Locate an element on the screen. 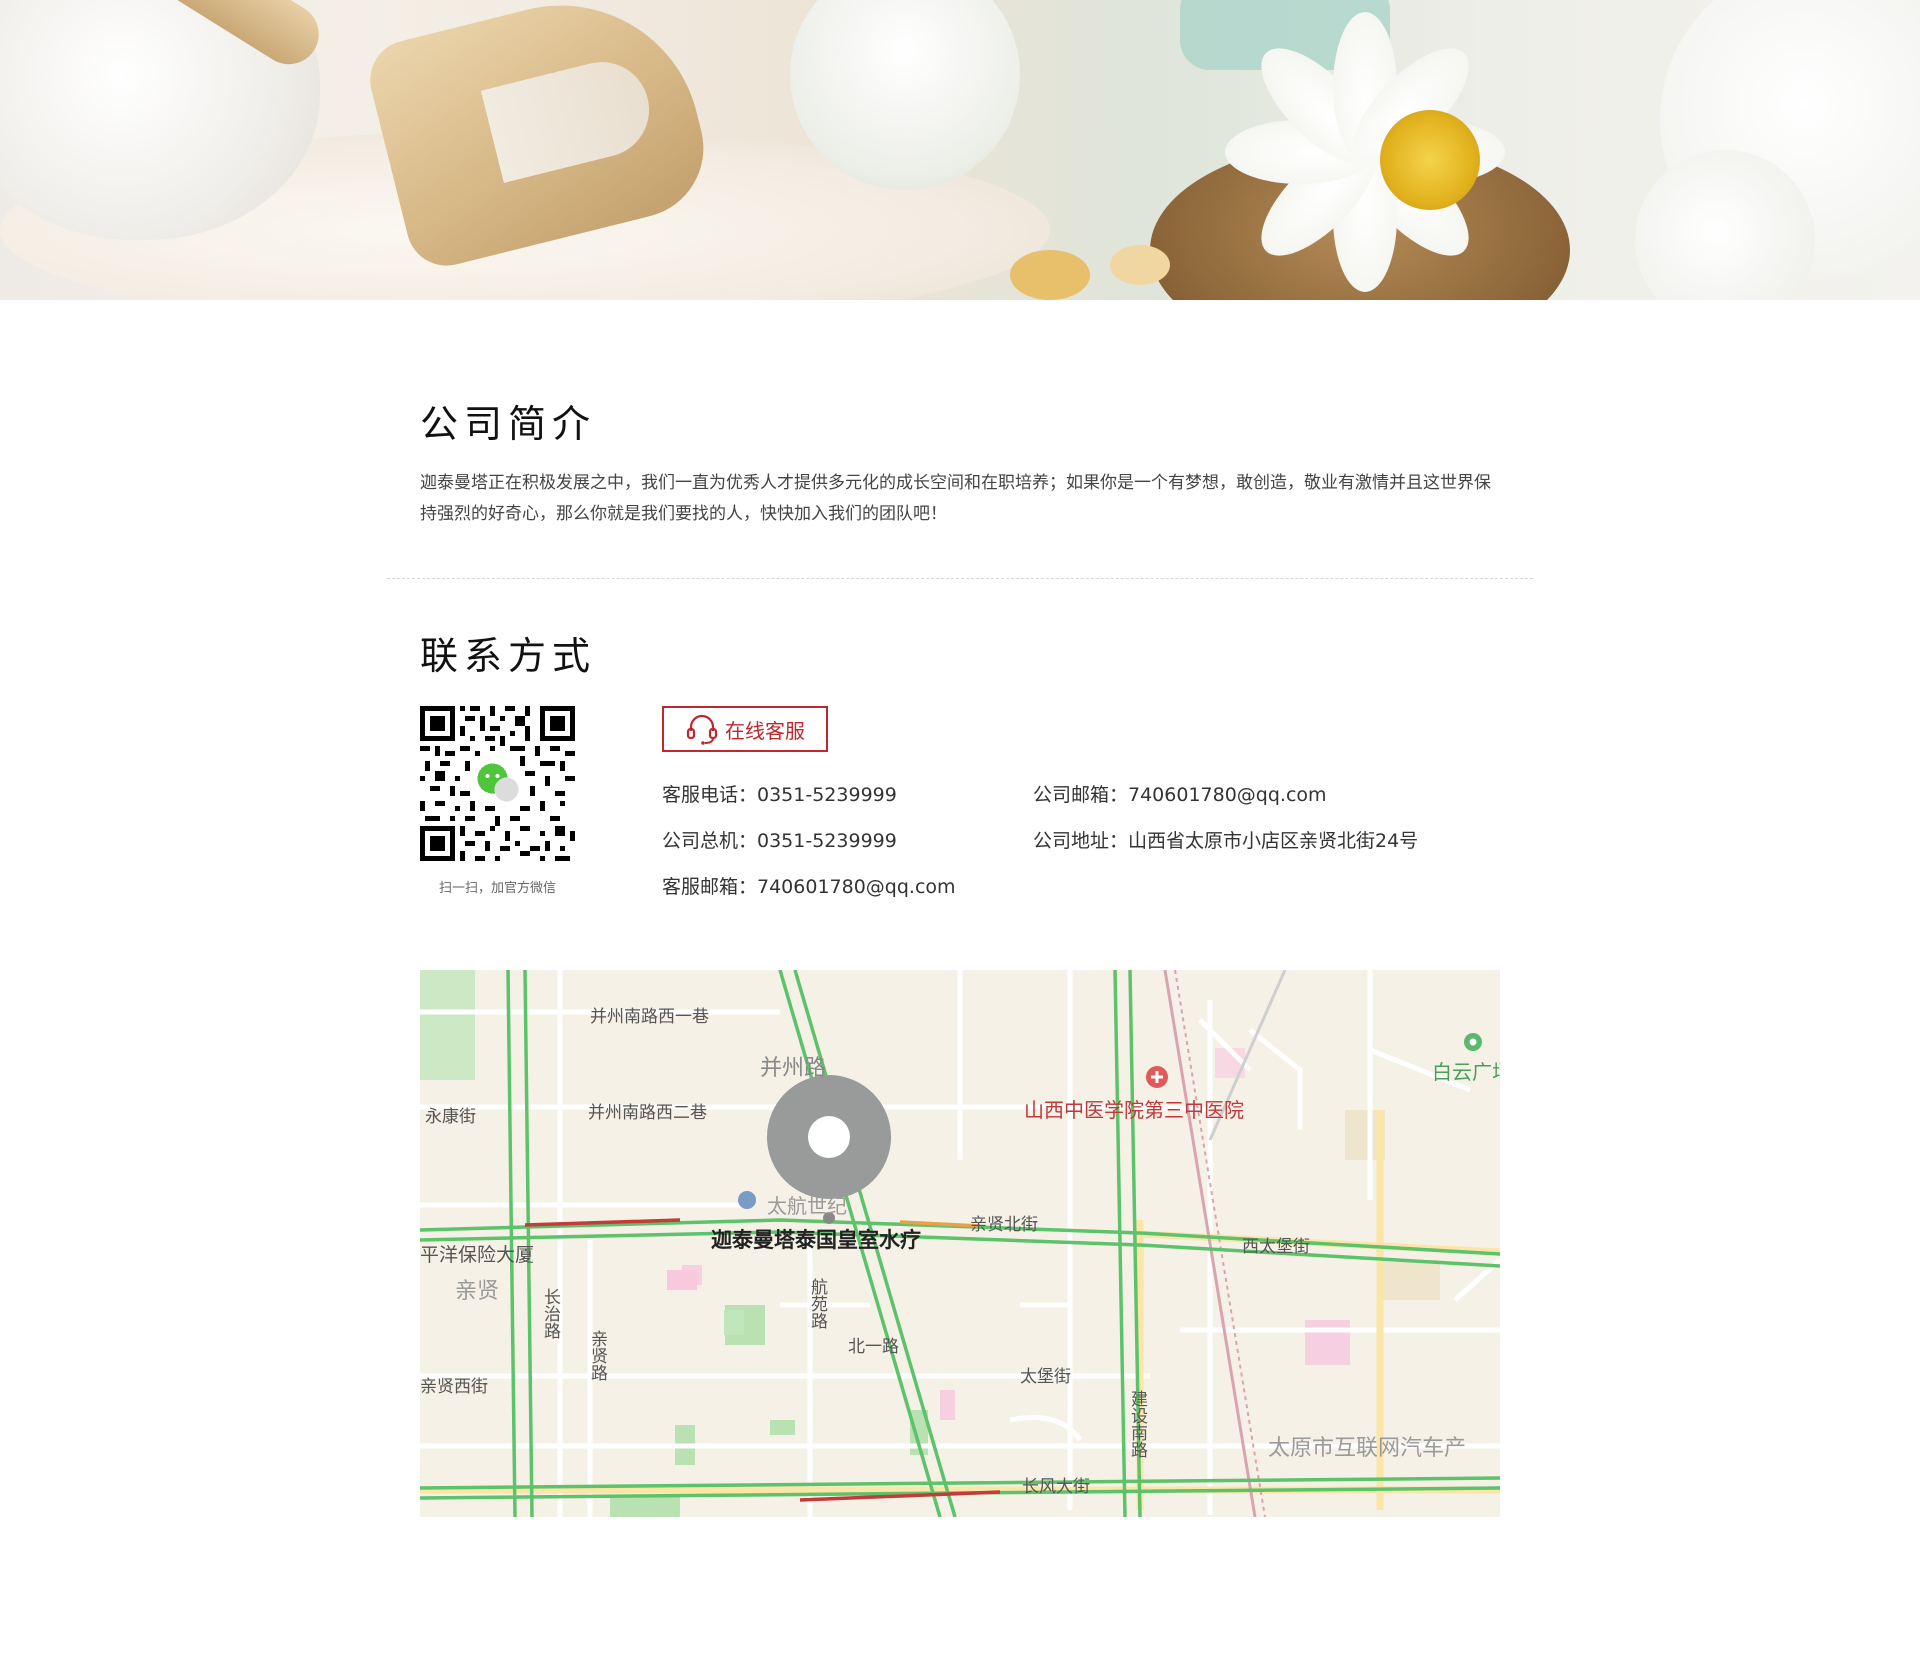 This screenshot has width=1920, height=1670. map-label: 西太堡街 is located at coordinates (1276, 1247).